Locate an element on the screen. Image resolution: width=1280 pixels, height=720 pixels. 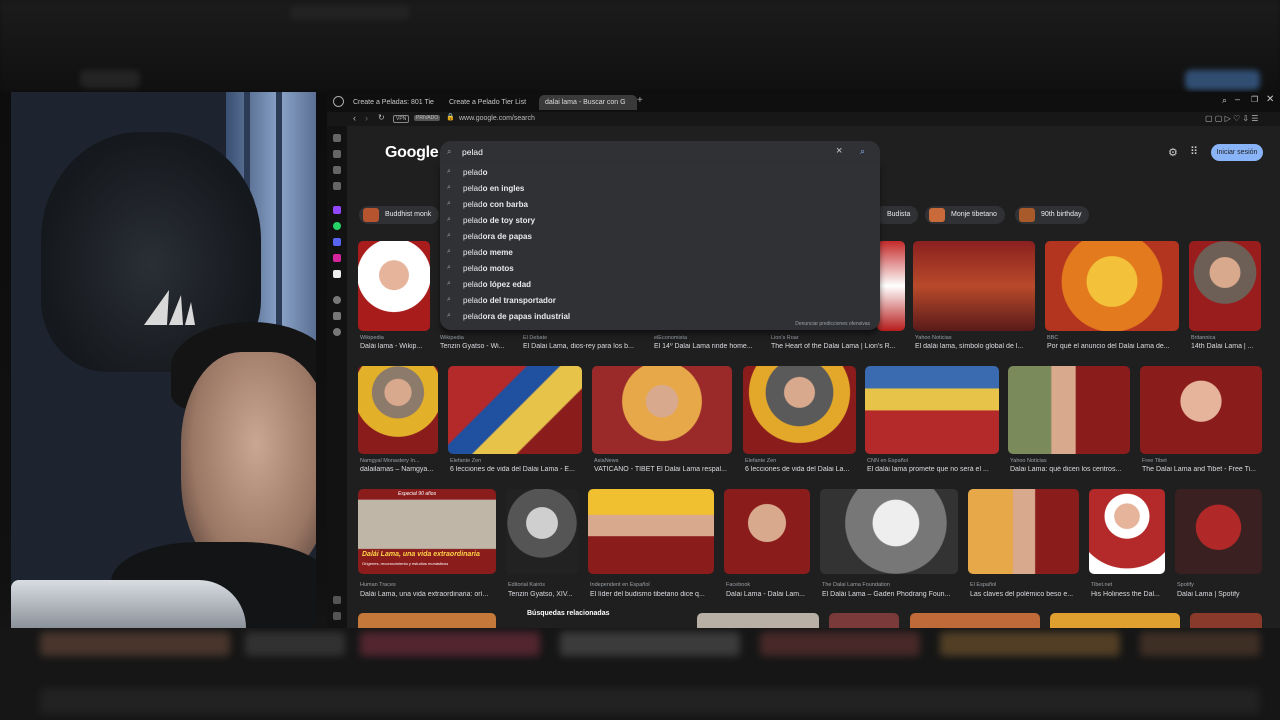
image-caption: Dalai Lama | Spotify is located at coordinates (1219, 594).